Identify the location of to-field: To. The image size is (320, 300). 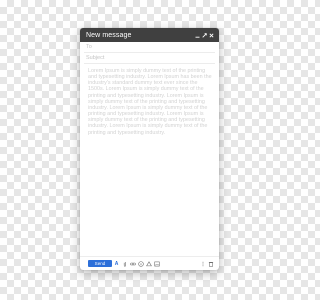
(149, 47).